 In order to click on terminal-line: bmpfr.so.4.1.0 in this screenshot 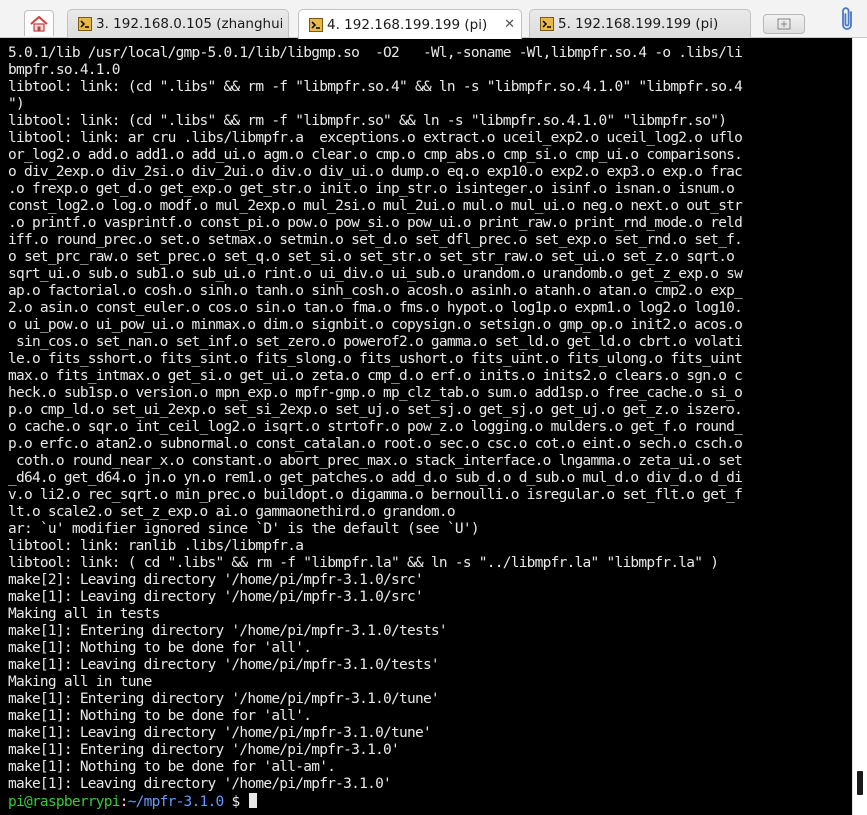, I will do `click(64, 70)`.